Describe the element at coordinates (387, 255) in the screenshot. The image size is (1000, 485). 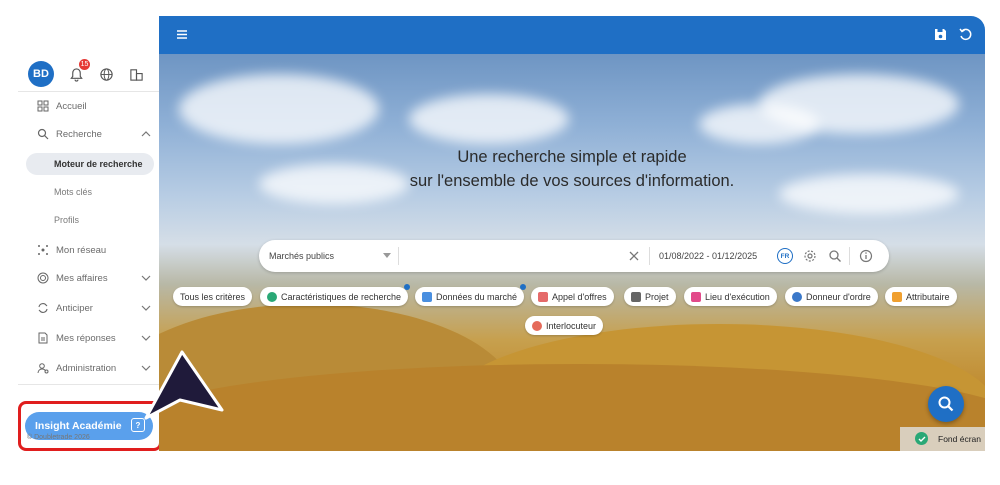
I see `caret-down-icon` at that location.